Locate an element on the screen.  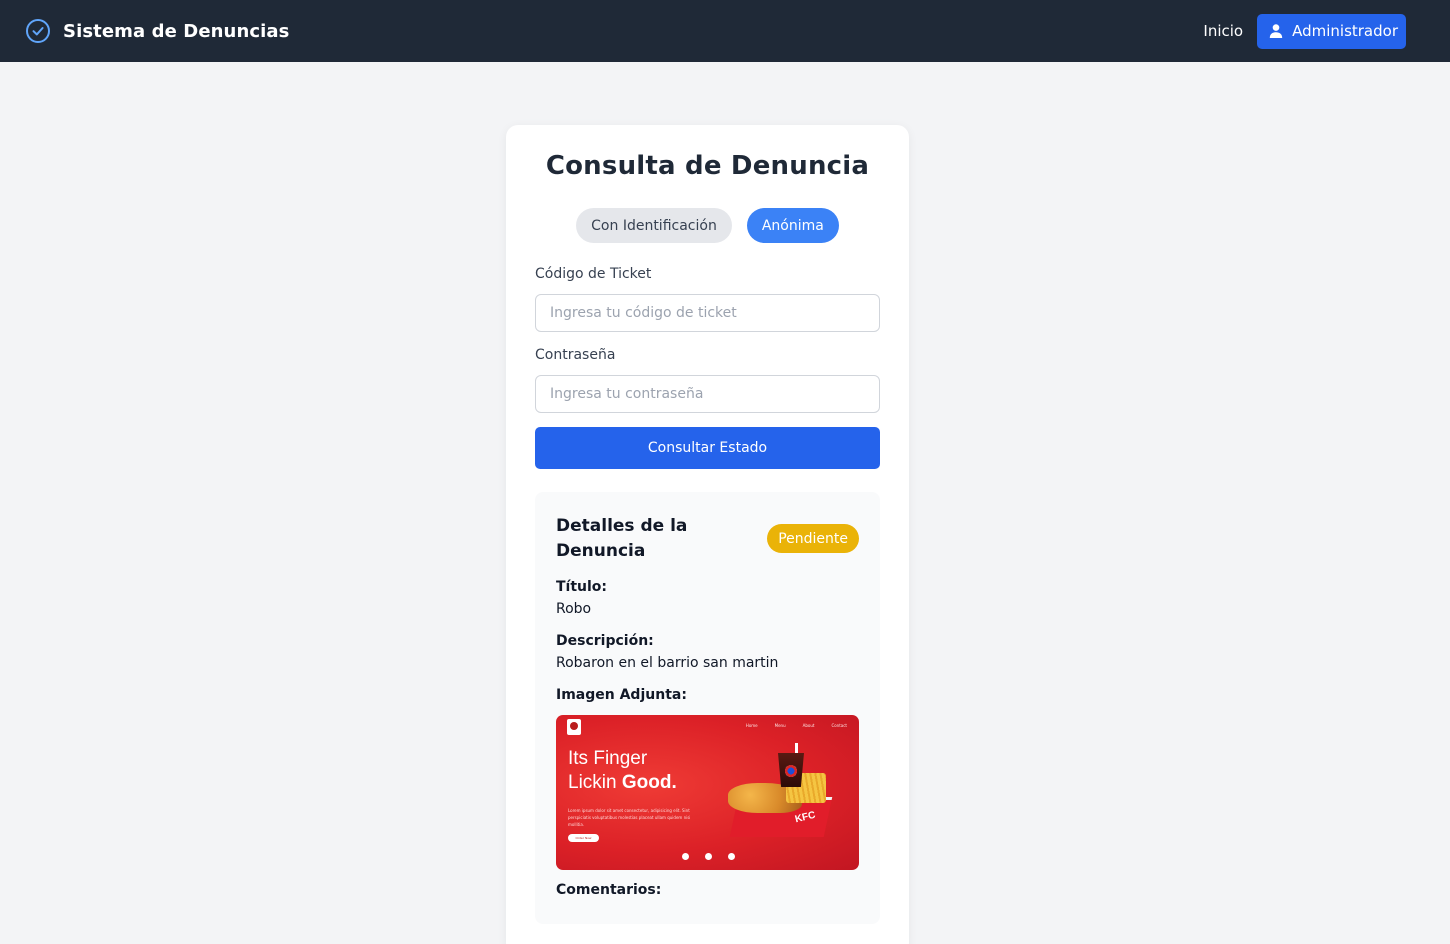
page-title: Consulta de Denuncia is located at coordinates (707, 166).